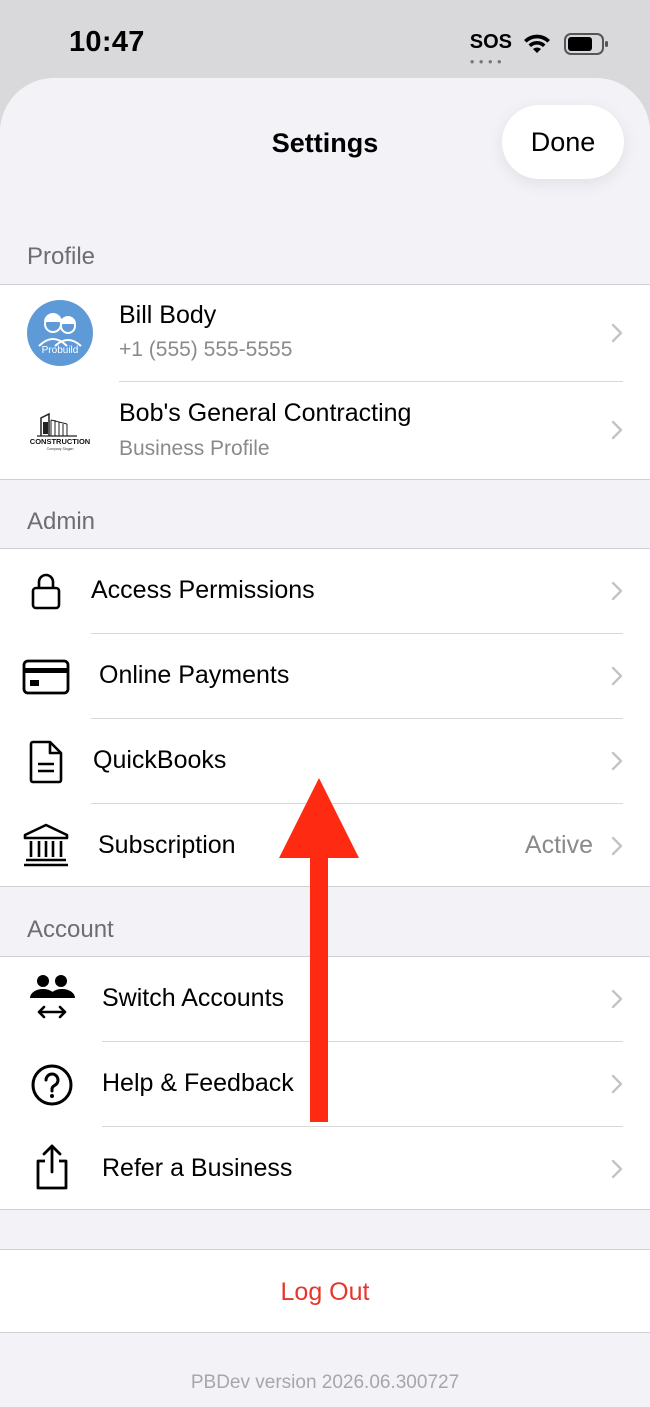  What do you see at coordinates (203, 590) in the screenshot?
I see `admin-item-label: Access Permissions` at bounding box center [203, 590].